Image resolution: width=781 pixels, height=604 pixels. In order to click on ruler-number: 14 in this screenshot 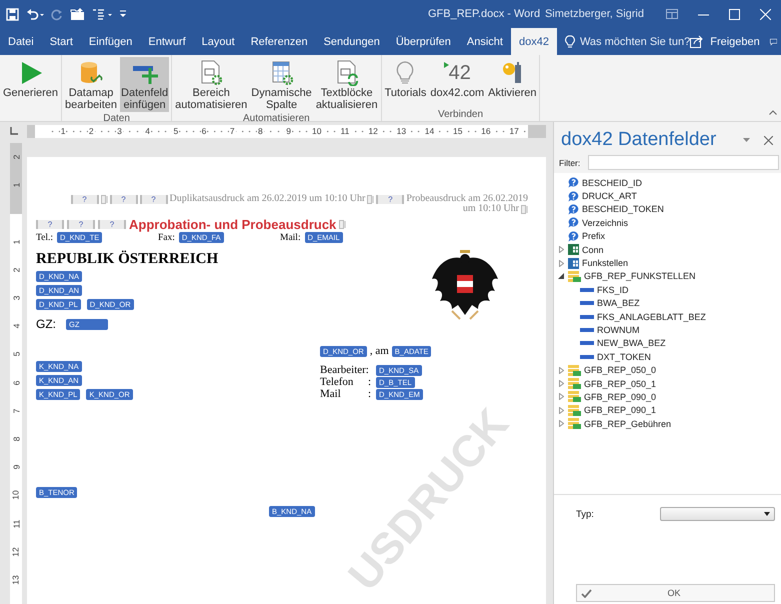, I will do `click(430, 131)`.